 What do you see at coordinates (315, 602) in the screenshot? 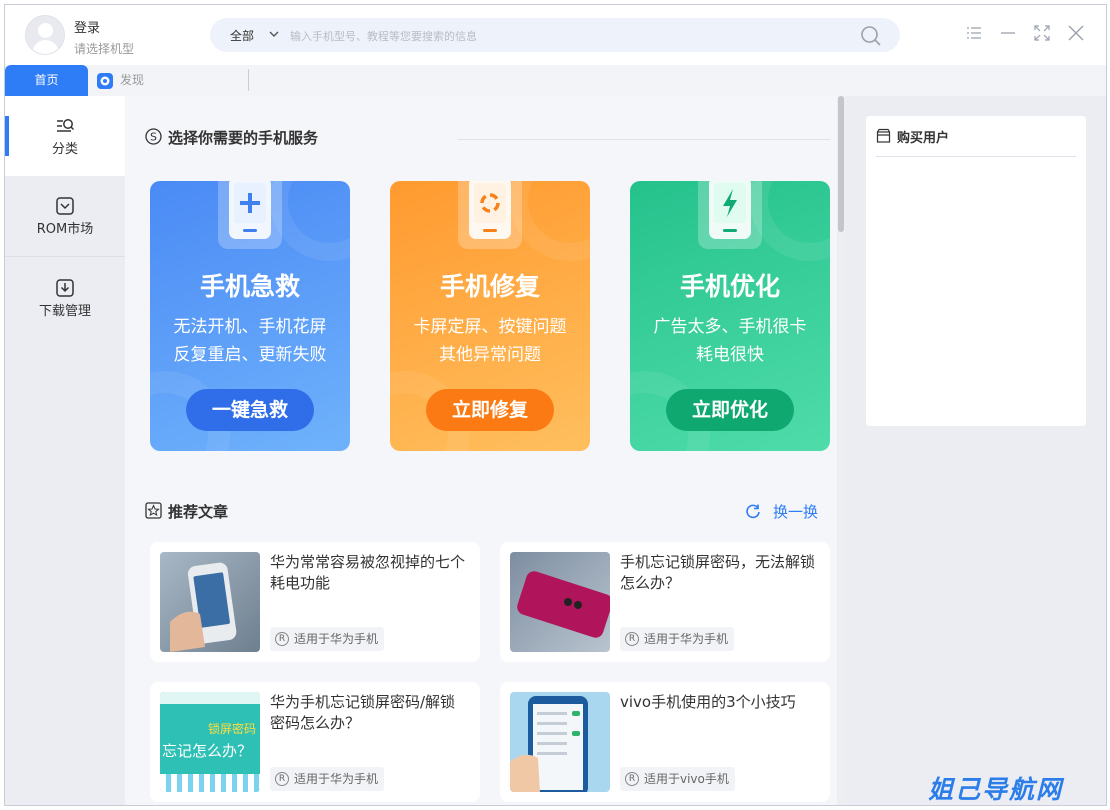
I see `article-card: 华为常常容易被忽视掉的七个耗电功能 R 适用于华为手机` at bounding box center [315, 602].